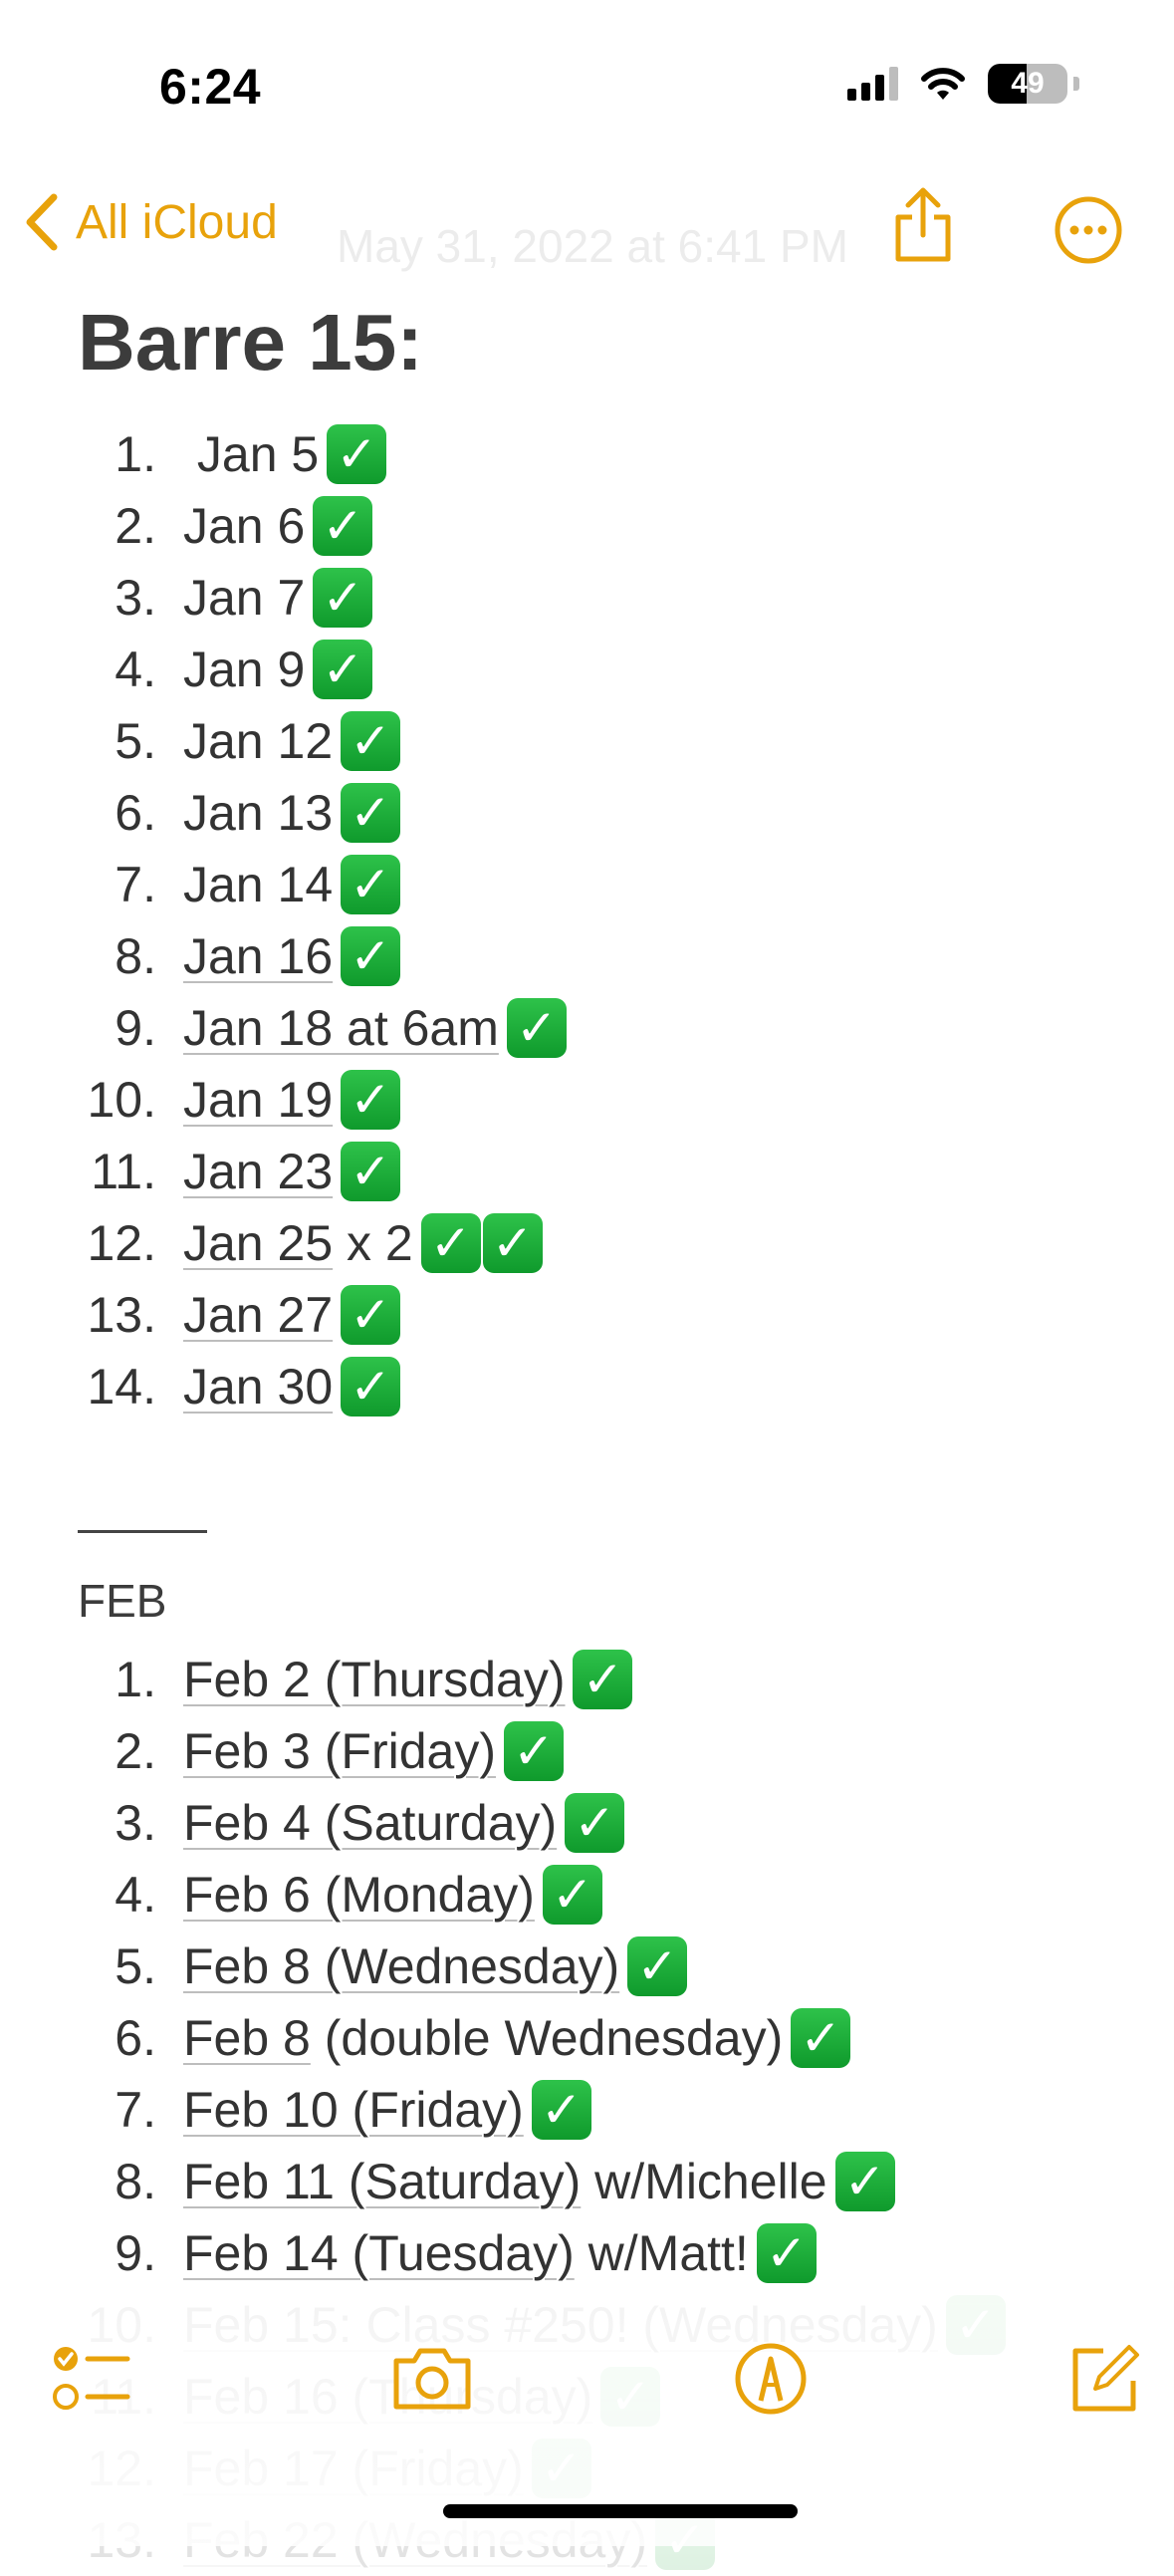  Describe the element at coordinates (258, 1100) in the screenshot. I see `date-link: Jan 19` at that location.